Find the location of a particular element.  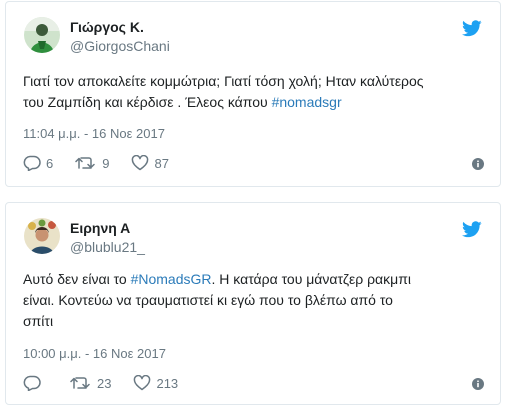

tweet-timestamp: 10:00 μ.μ. - 16 Νοε 2017 is located at coordinates (94, 353).